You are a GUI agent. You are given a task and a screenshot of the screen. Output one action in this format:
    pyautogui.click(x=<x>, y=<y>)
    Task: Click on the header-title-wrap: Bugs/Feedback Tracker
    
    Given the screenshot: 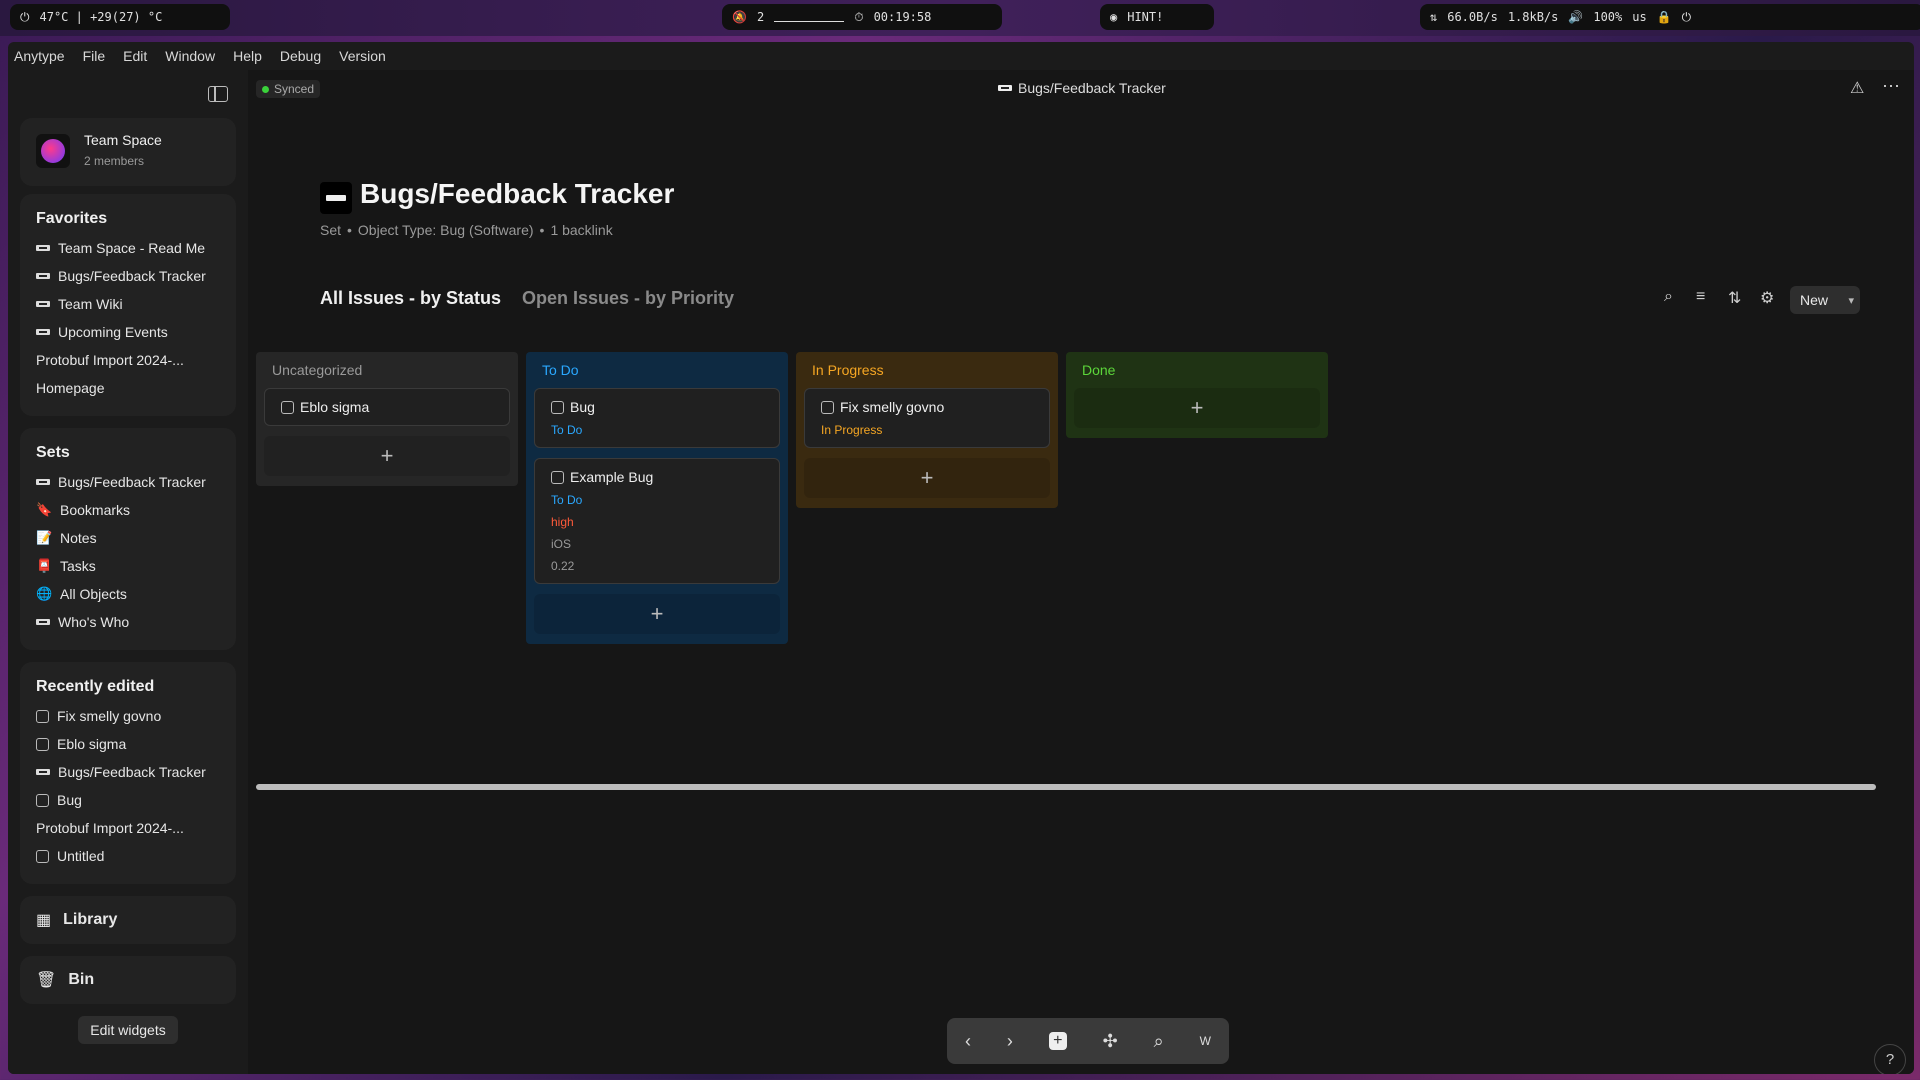 What is the action you would take?
    pyautogui.click(x=1082, y=88)
    